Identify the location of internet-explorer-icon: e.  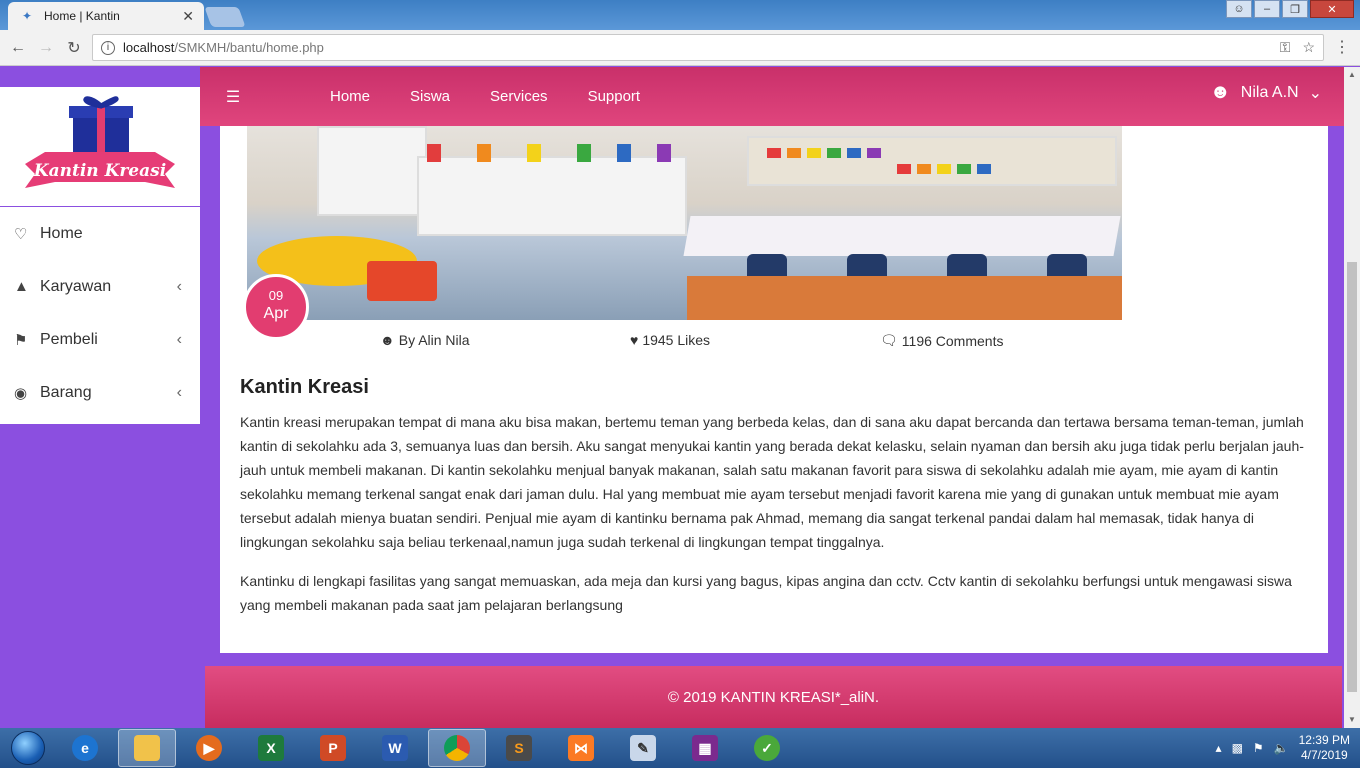
(85, 748).